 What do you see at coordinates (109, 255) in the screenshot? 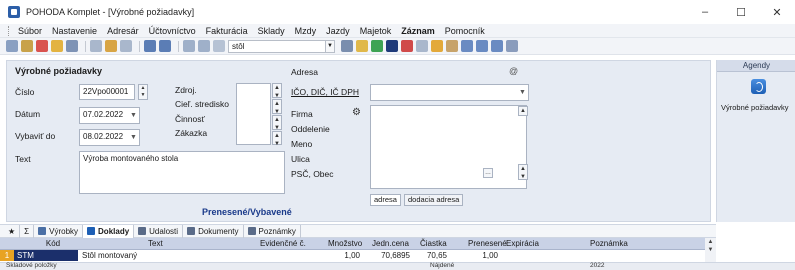
I see `cell-text: Stôl montovaný` at bounding box center [109, 255].